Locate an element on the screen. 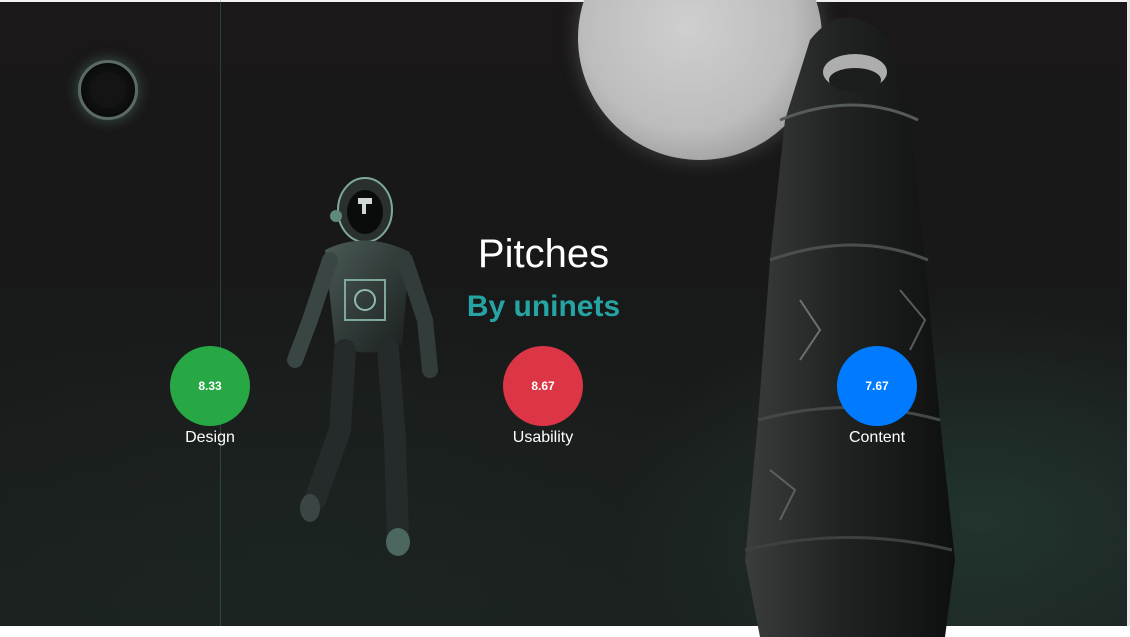 The image size is (1130, 637). score-usability: 8.67 Usability is located at coordinates (543, 396).